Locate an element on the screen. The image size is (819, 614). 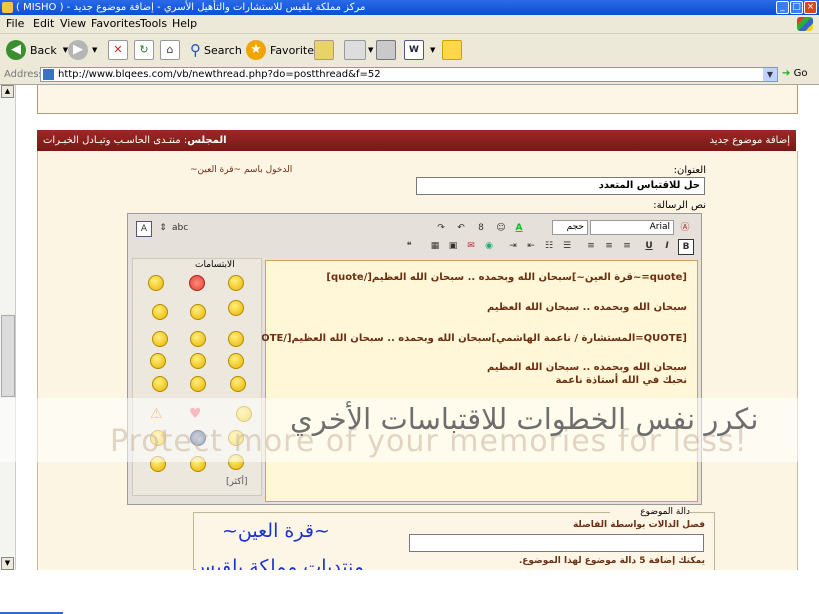
windows-logo-icon is located at coordinates (805, 24).